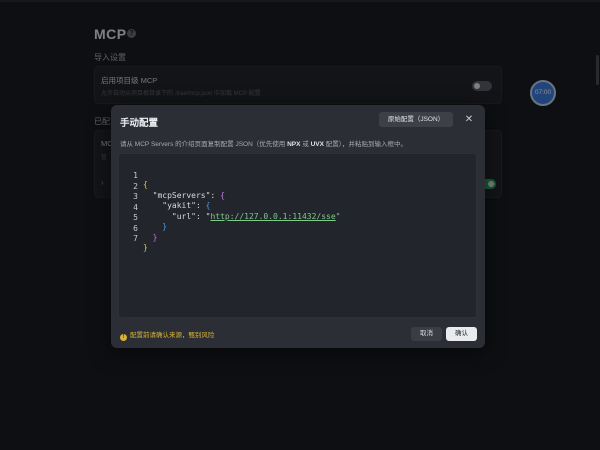  I want to click on code-content: }, so click(145, 247).